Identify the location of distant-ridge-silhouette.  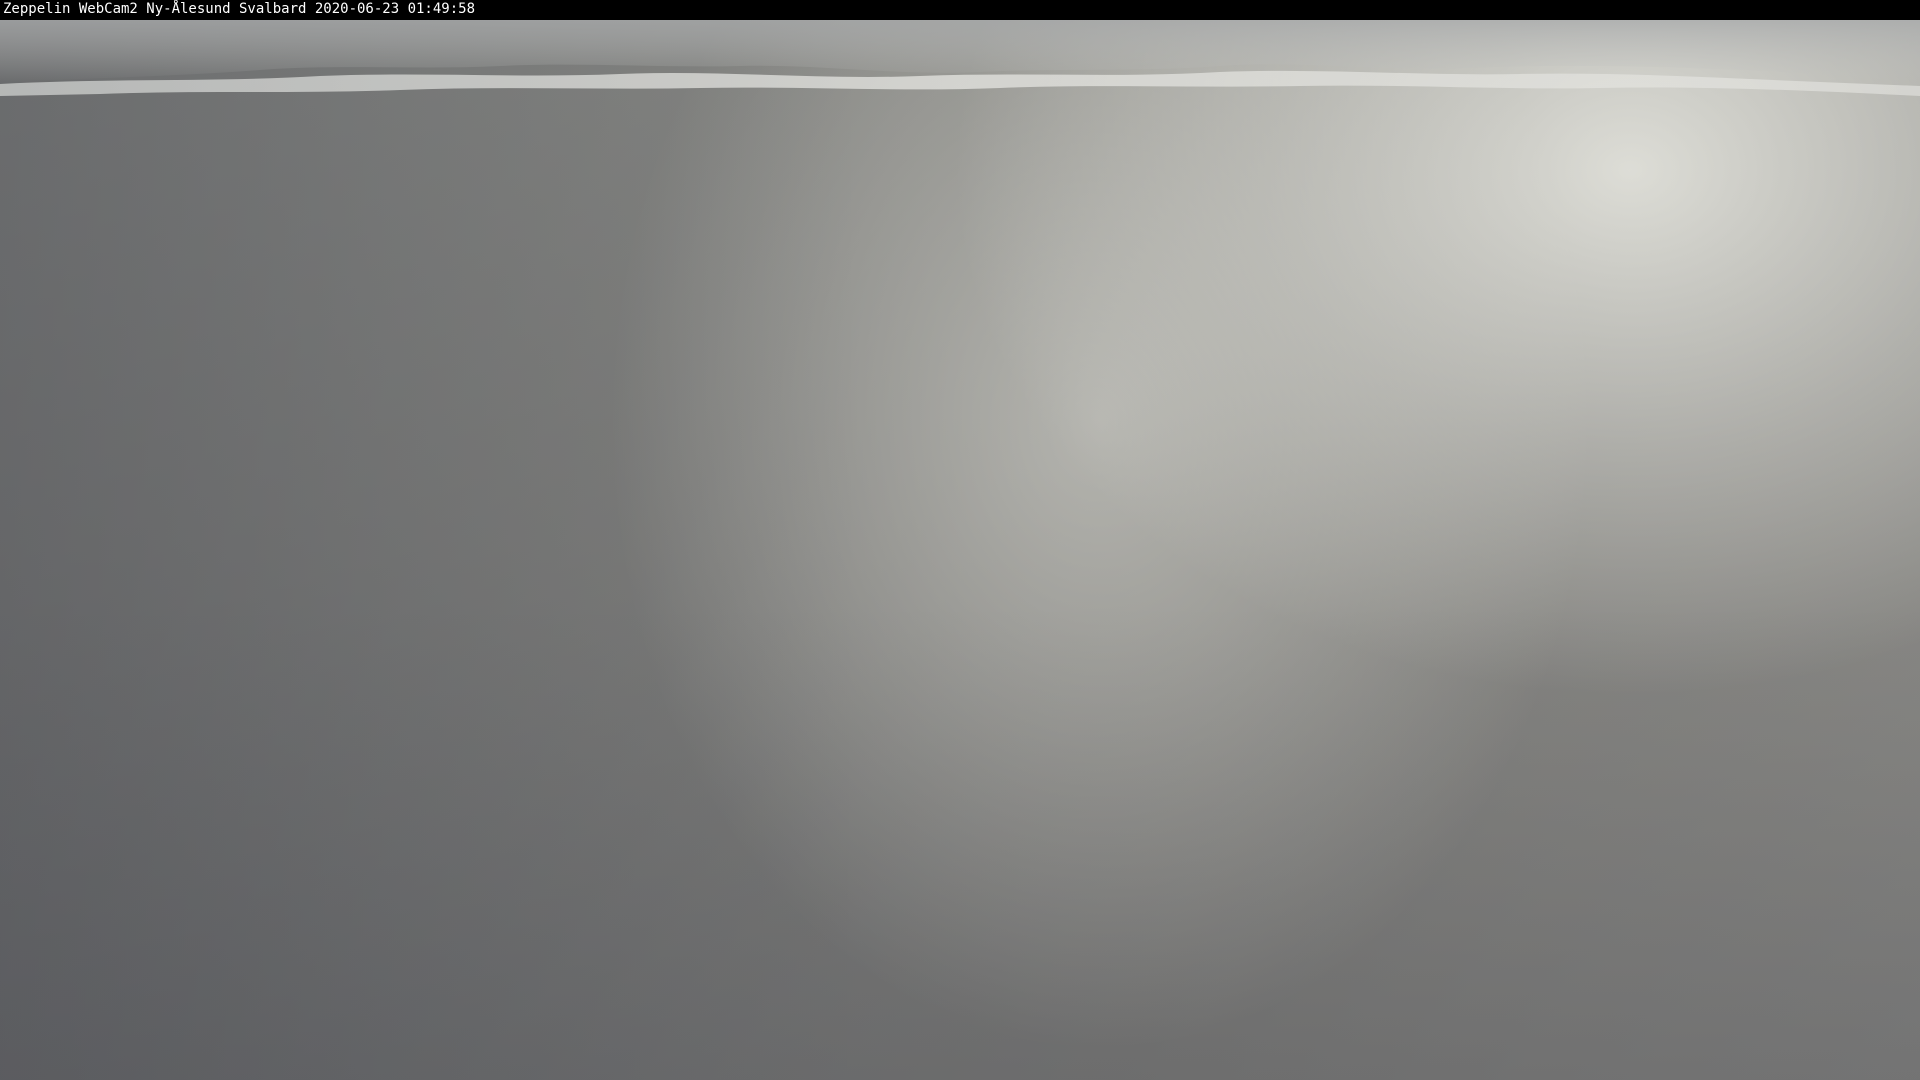
(960, 58).